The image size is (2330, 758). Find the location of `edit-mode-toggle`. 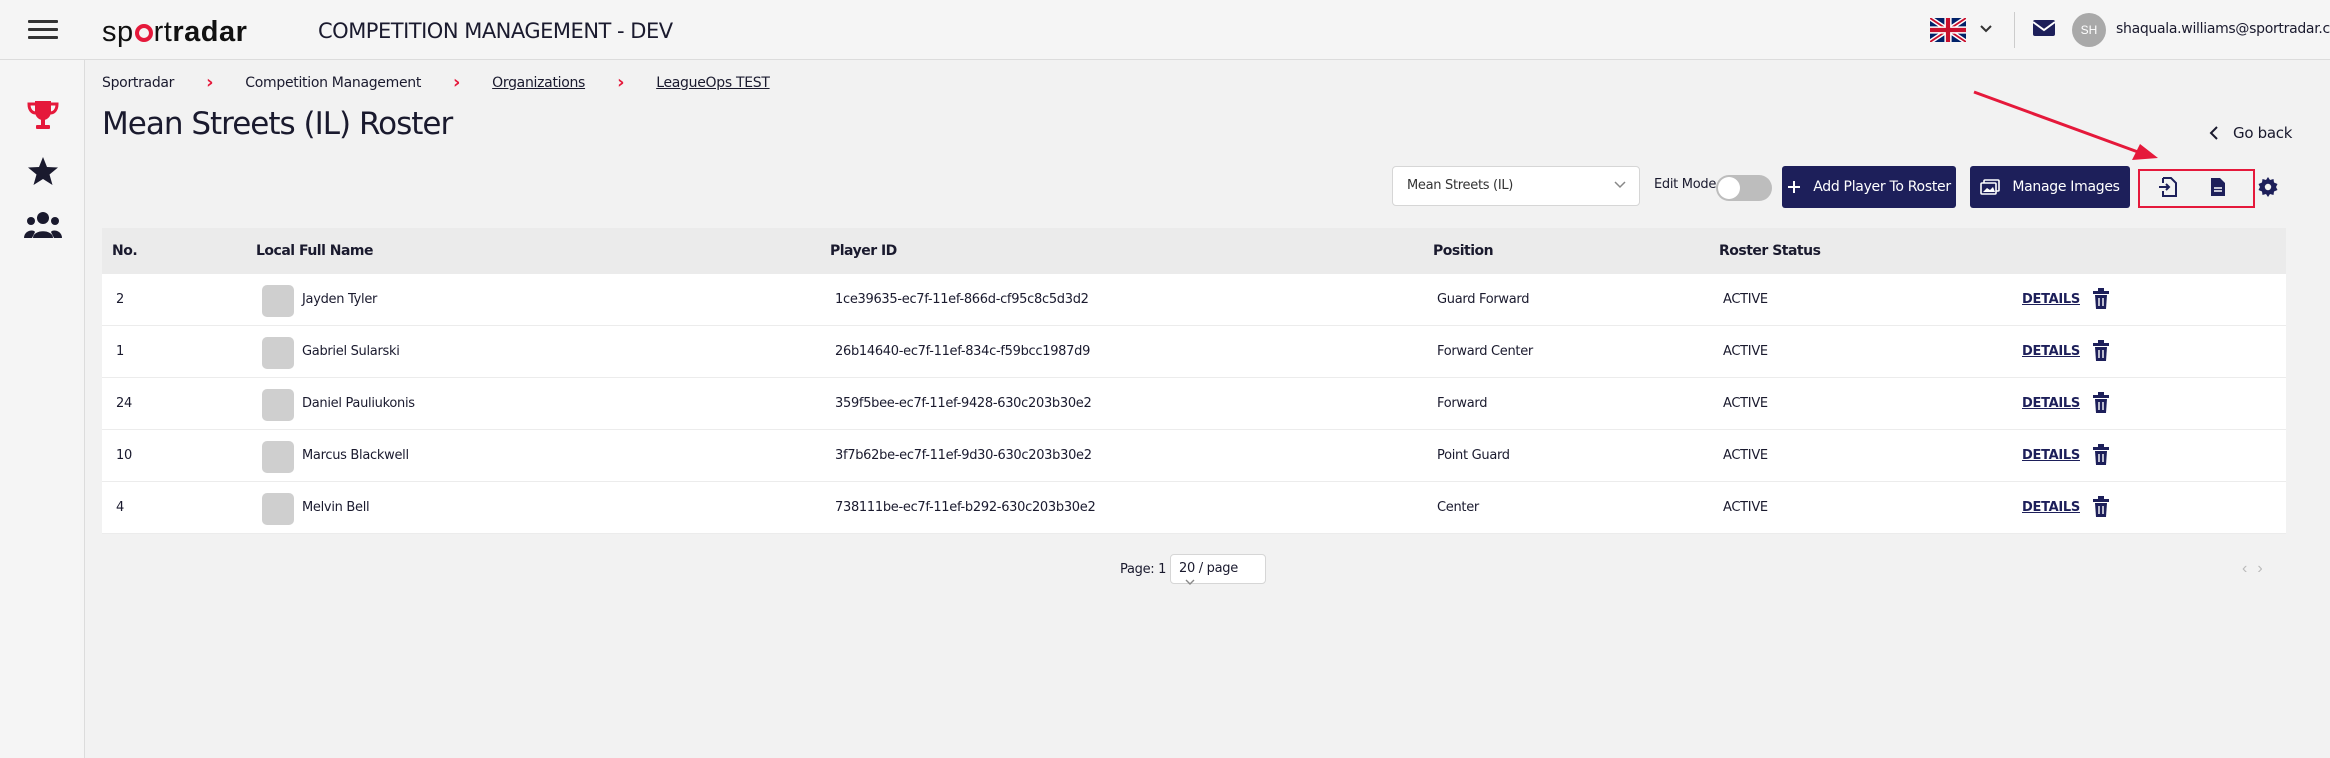

edit-mode-toggle is located at coordinates (1744, 188).